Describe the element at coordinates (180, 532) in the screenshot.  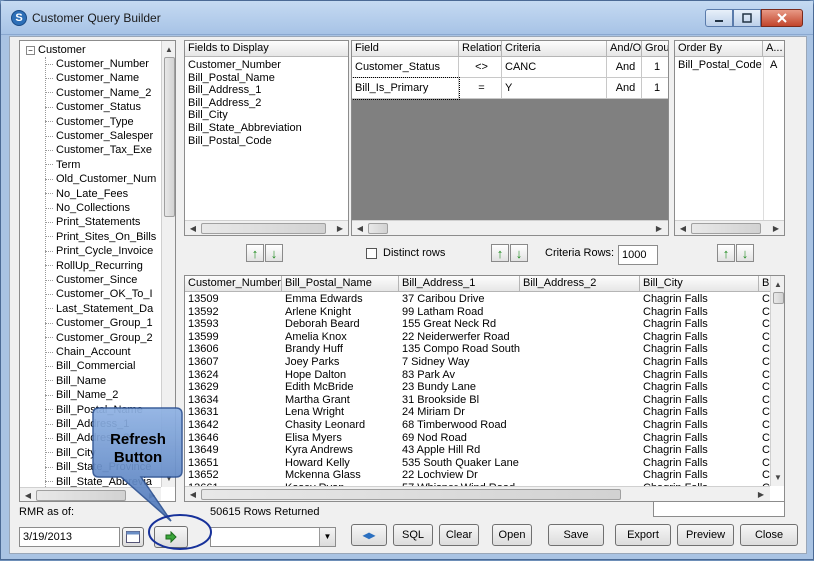
I see `callout-highlight-ring` at that location.